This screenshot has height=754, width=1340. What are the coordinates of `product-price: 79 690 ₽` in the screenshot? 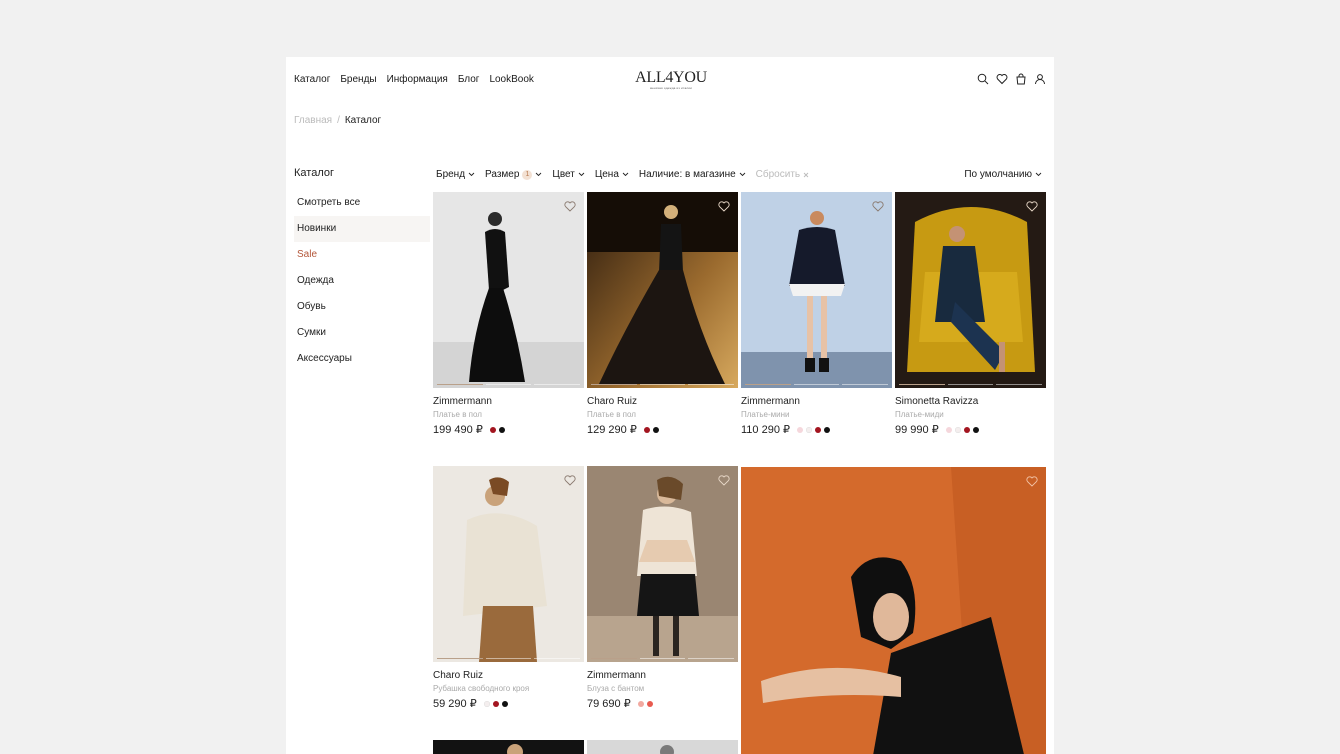 It's located at (609, 704).